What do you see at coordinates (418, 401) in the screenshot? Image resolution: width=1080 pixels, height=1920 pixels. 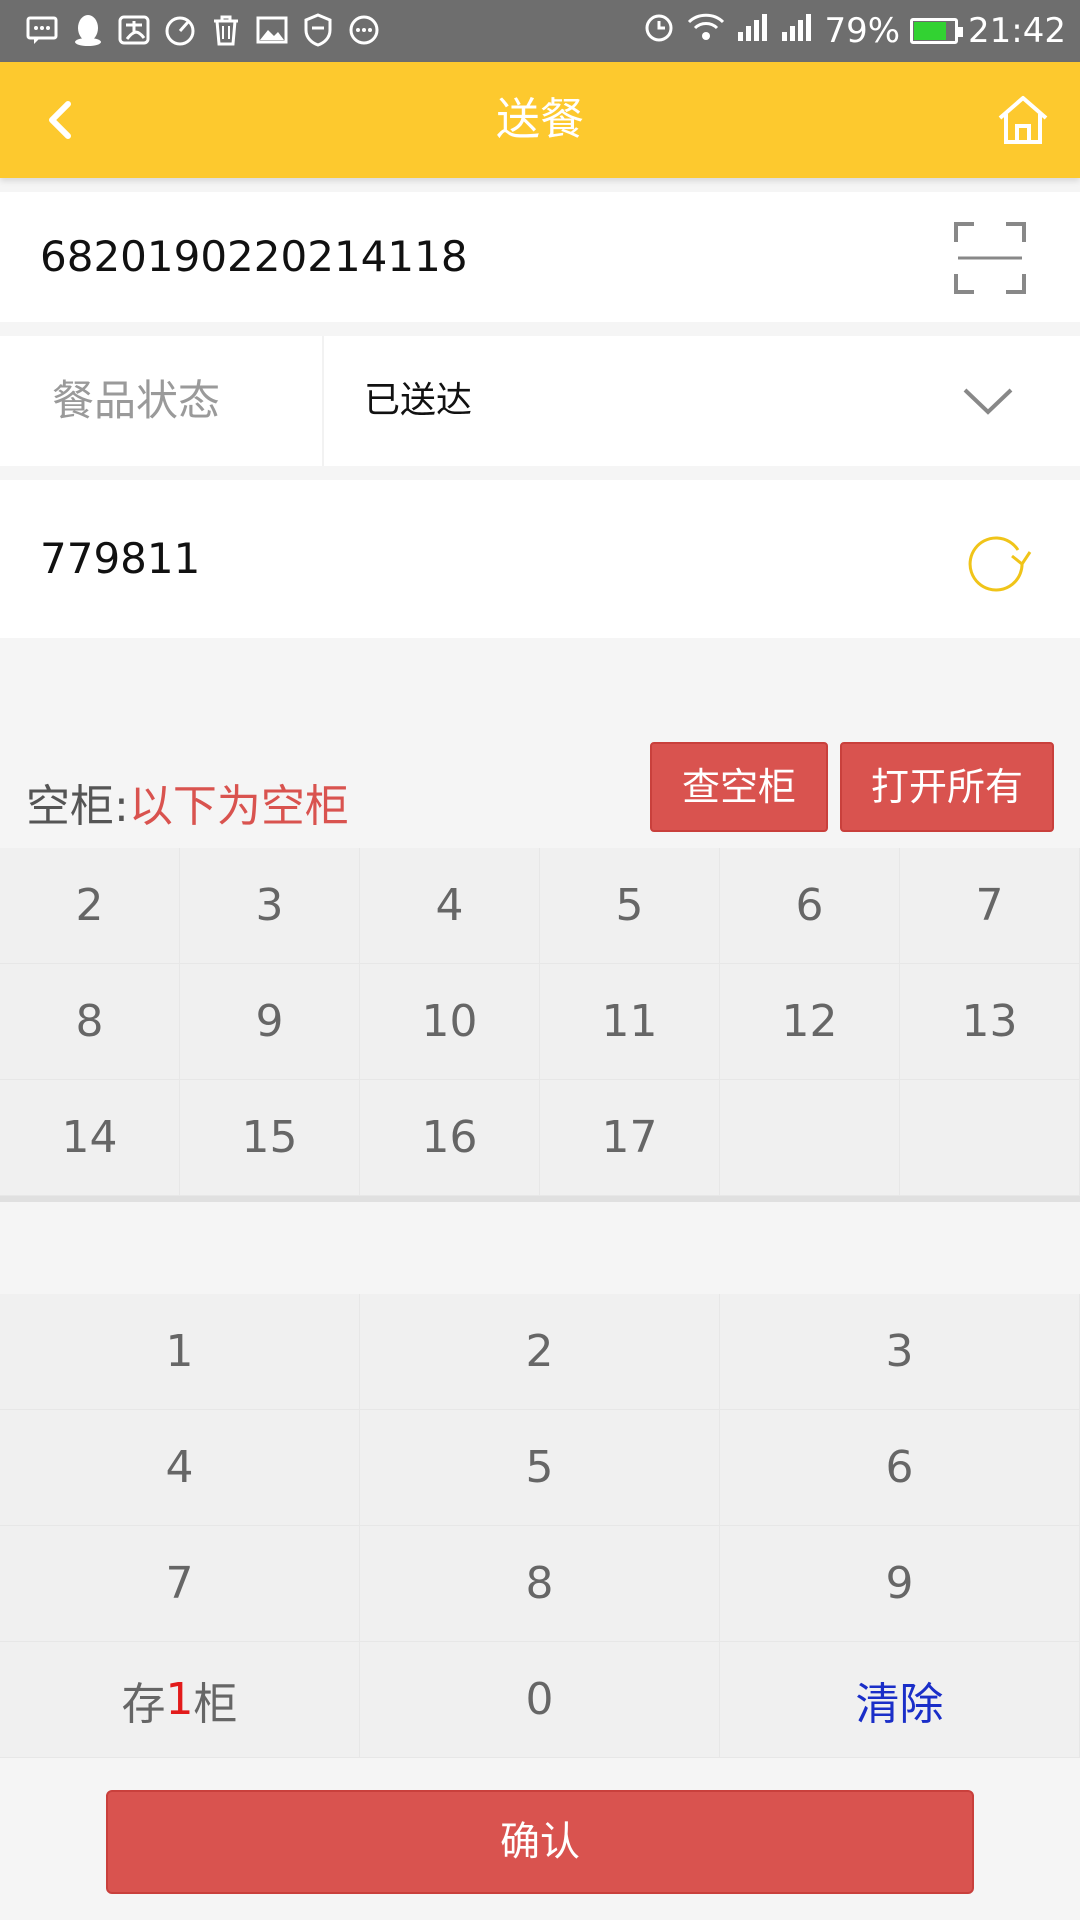 I see `meal-status-select: 已送达` at bounding box center [418, 401].